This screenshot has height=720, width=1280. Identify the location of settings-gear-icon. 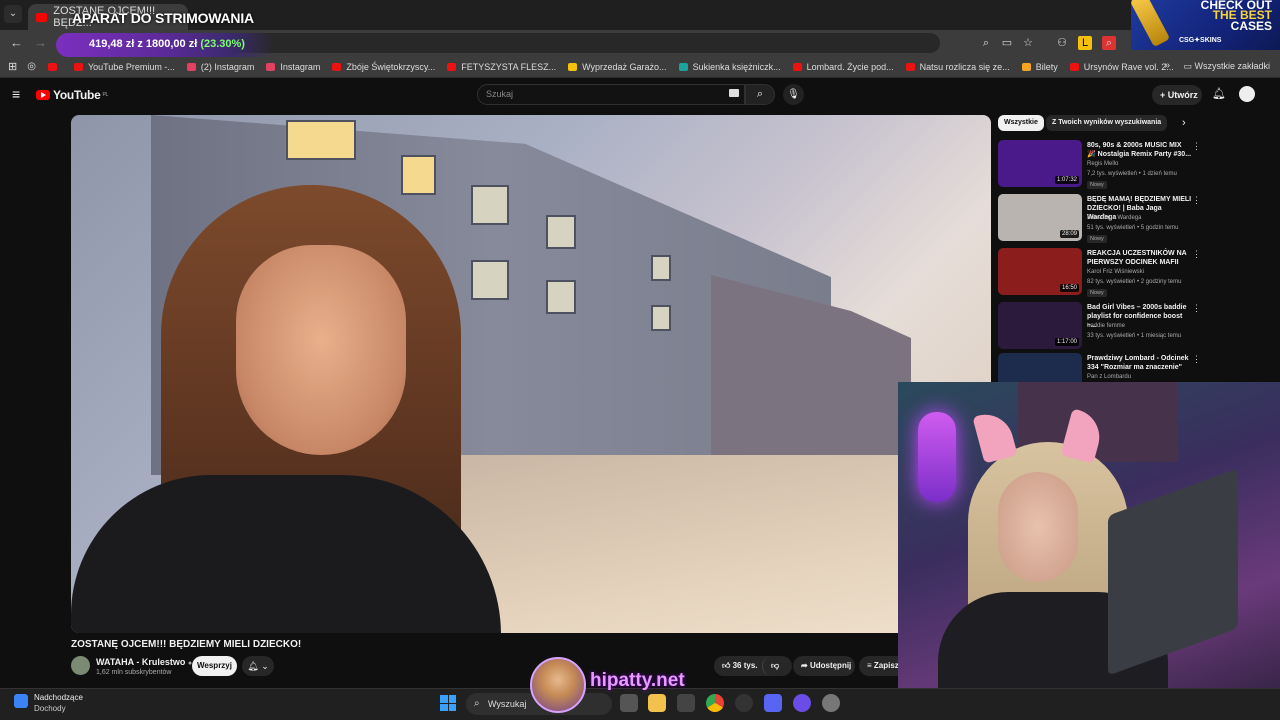
(831, 703).